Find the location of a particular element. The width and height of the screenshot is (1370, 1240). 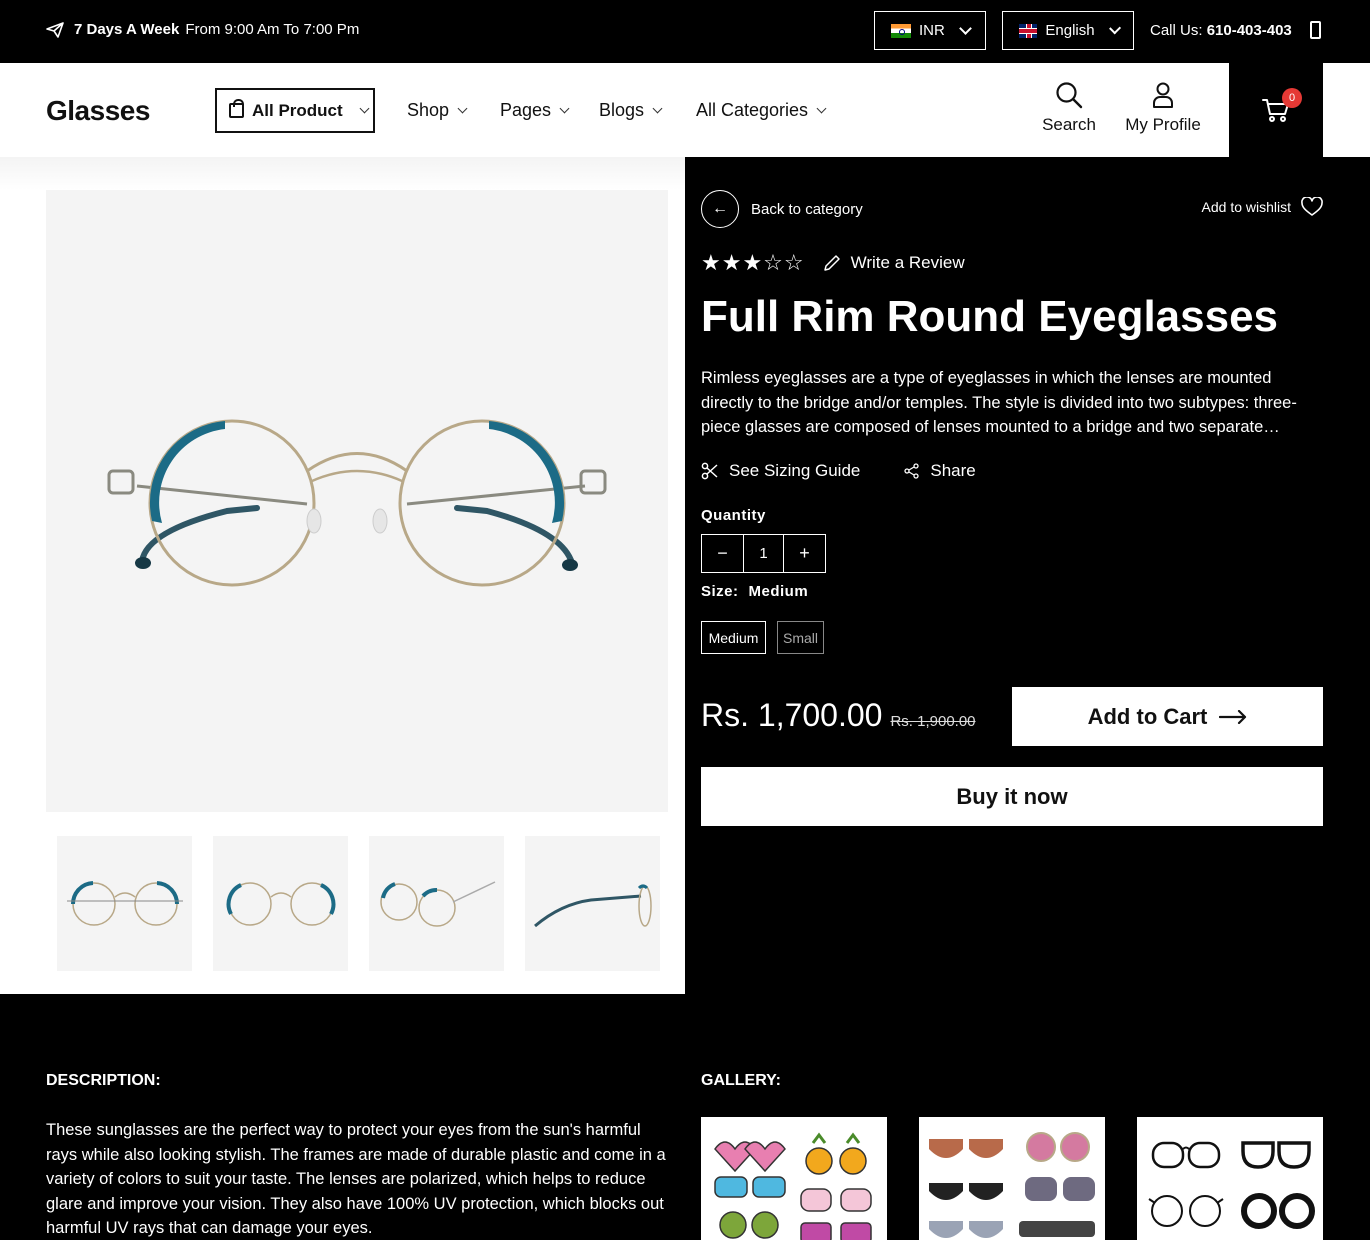

sizing-guide-link: See Sizing Guide is located at coordinates (780, 471).